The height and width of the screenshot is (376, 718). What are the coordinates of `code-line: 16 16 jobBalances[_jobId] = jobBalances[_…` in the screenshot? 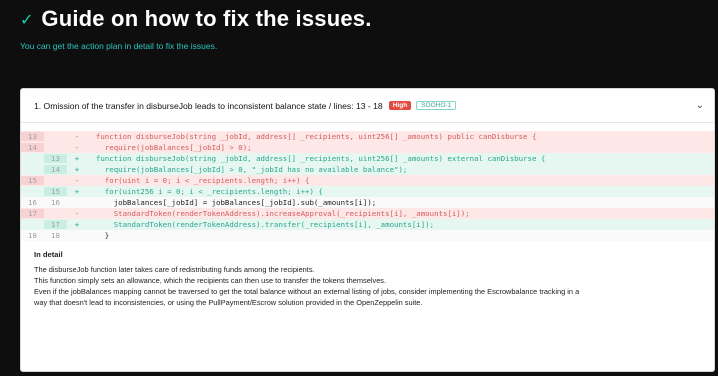 It's located at (367, 202).